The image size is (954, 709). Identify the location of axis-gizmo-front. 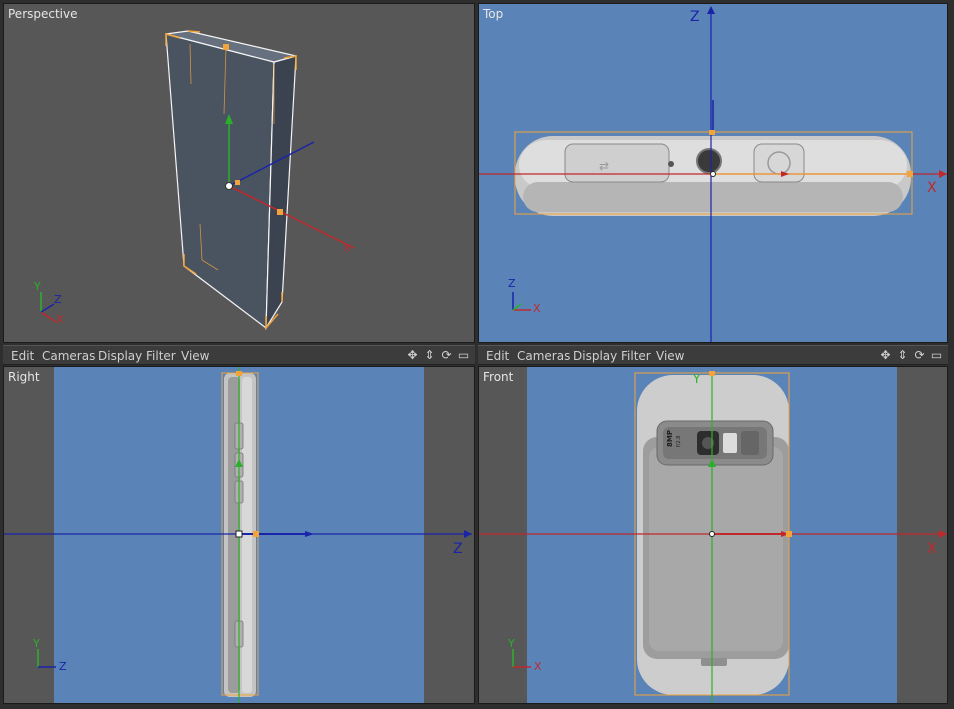
(521, 658).